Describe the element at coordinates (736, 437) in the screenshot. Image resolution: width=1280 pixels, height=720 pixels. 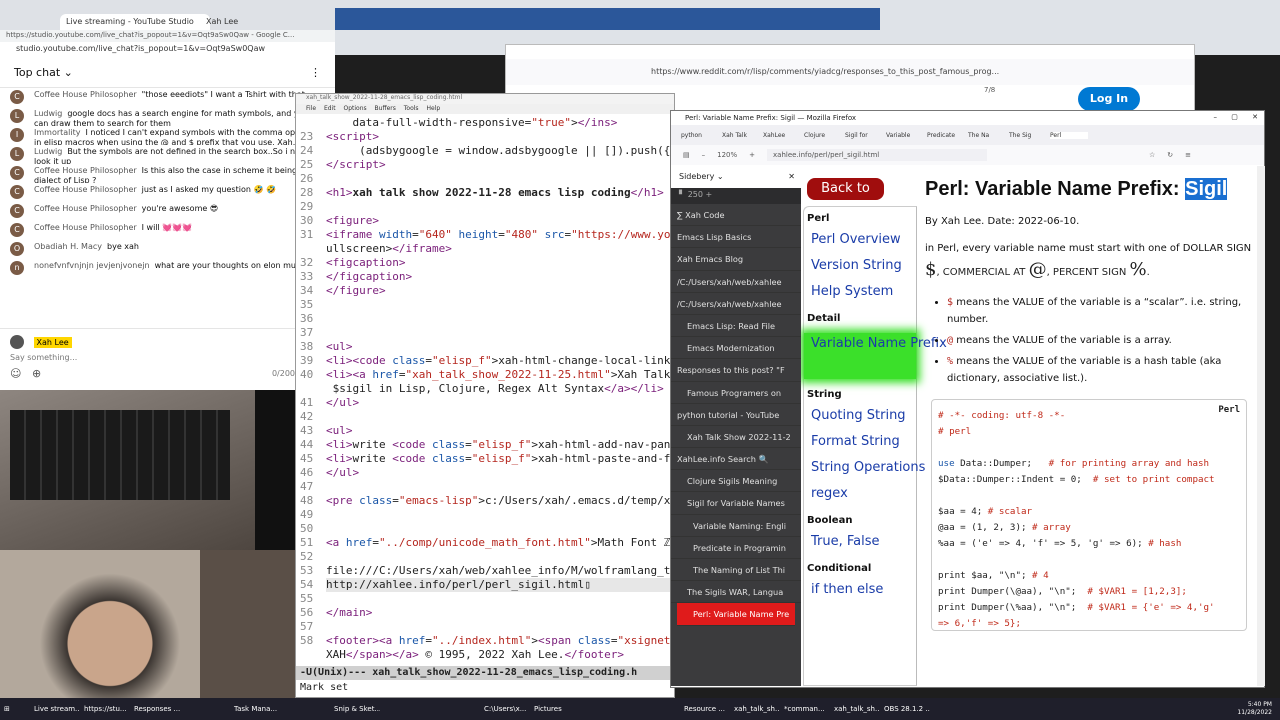
I see `sidebery-tab: Xah Talk Show 2022-11-2` at that location.